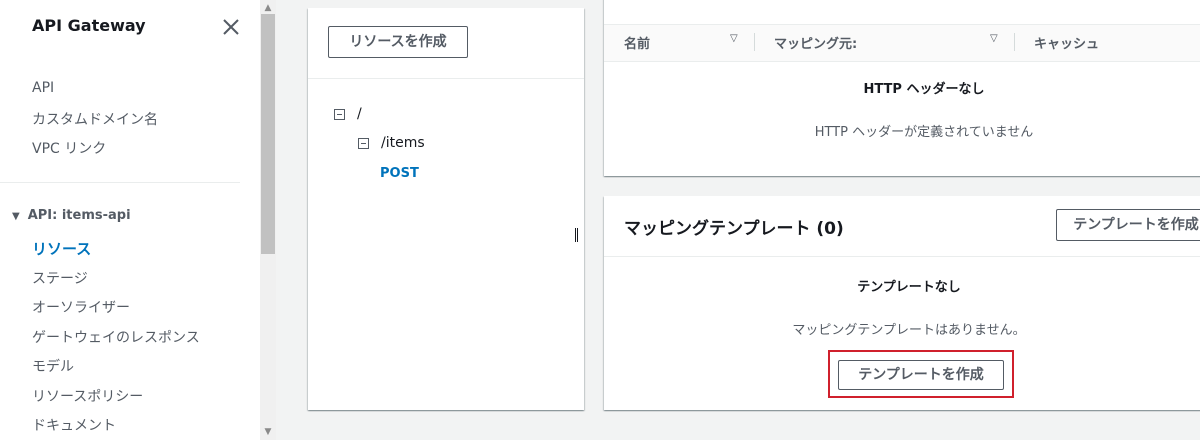 Image resolution: width=1200 pixels, height=440 pixels. I want to click on sidebar-item-authorizers: オーソライザー, so click(81, 307).